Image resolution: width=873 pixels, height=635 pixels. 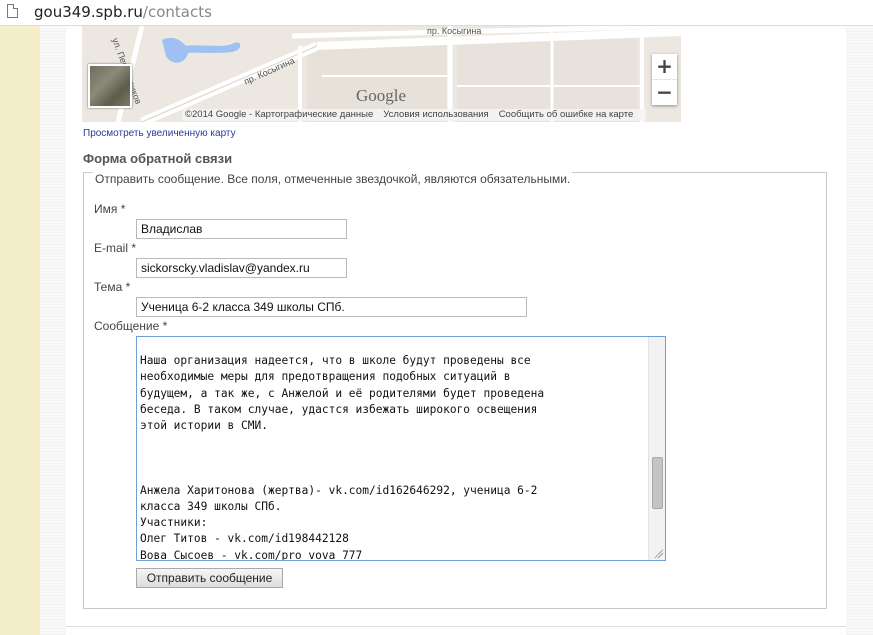 I want to click on map-report-error-link: Сообщить об ошибке на карте, so click(x=566, y=114).